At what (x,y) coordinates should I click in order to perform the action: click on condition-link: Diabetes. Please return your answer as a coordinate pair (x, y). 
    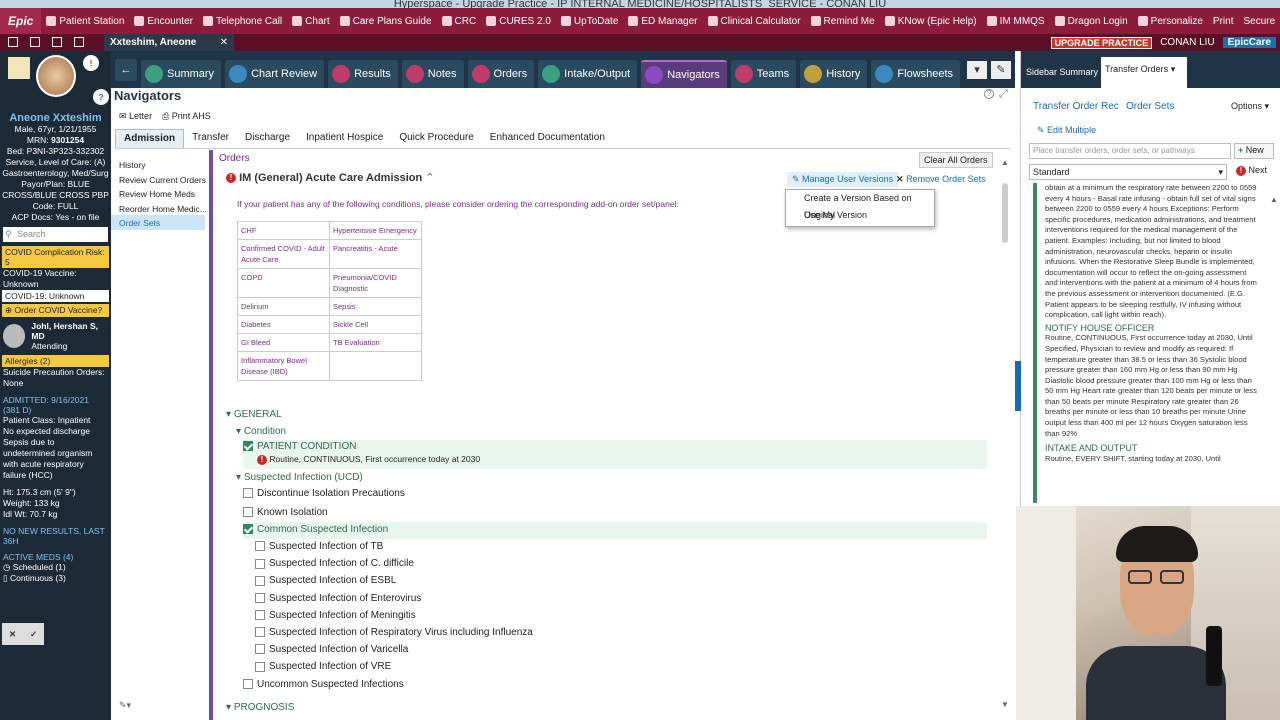
    Looking at the image, I should click on (283, 324).